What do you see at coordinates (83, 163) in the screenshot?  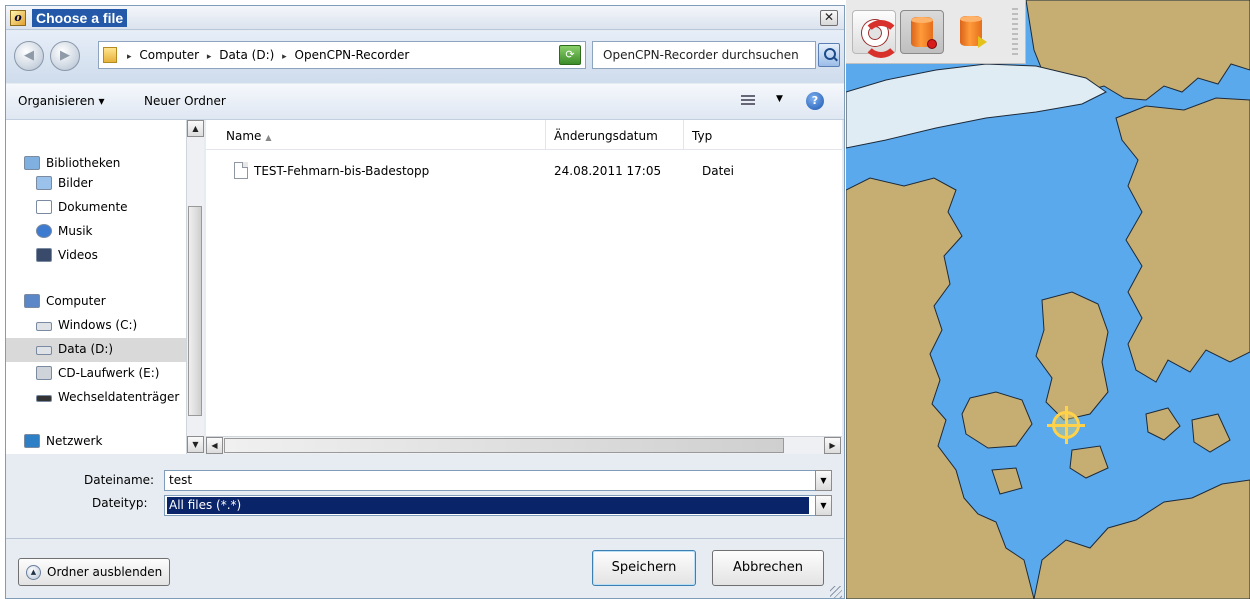 I see `nav-item-label: Bibliotheken` at bounding box center [83, 163].